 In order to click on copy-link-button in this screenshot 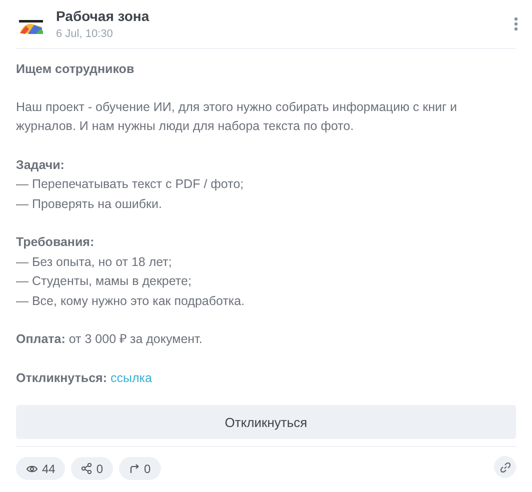, I will do `click(505, 467)`.